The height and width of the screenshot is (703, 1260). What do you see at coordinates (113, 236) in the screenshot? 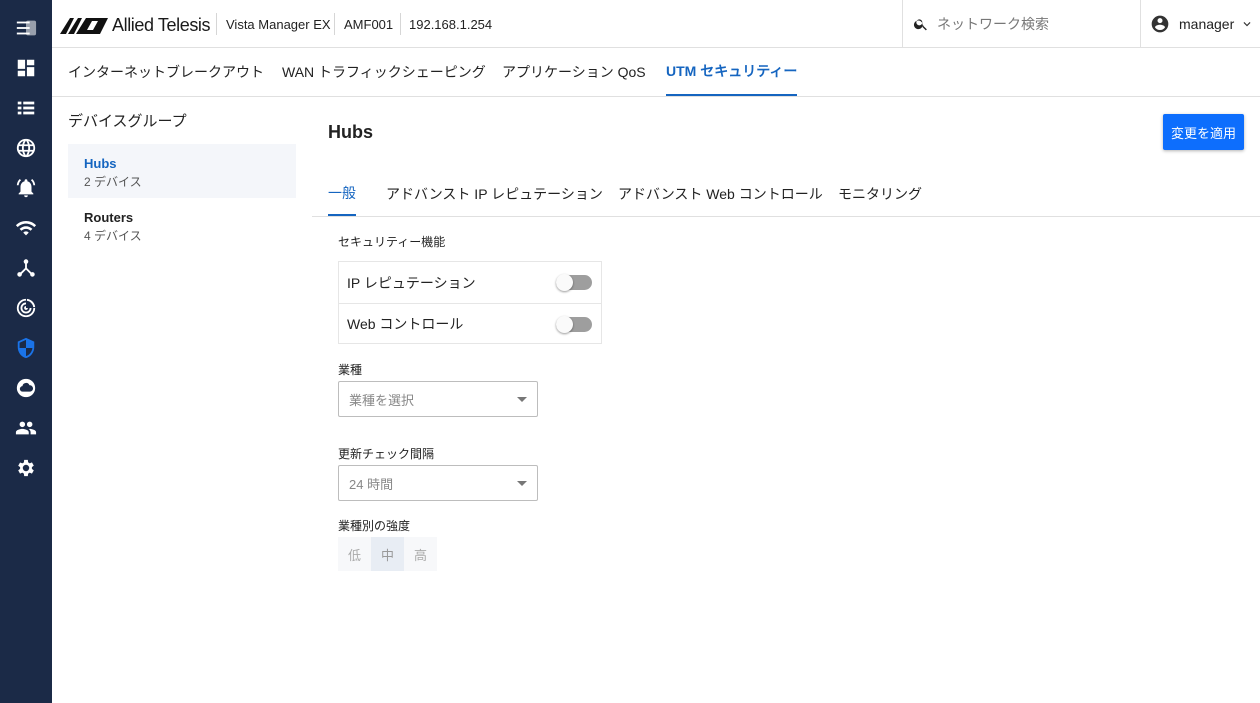
I see `group-device-count: 4 デバイス` at bounding box center [113, 236].